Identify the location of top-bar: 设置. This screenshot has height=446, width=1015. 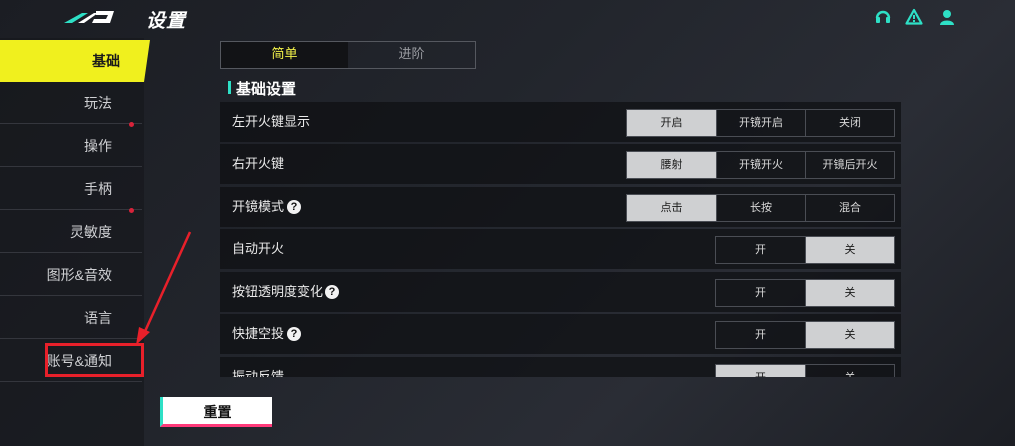
(507, 18).